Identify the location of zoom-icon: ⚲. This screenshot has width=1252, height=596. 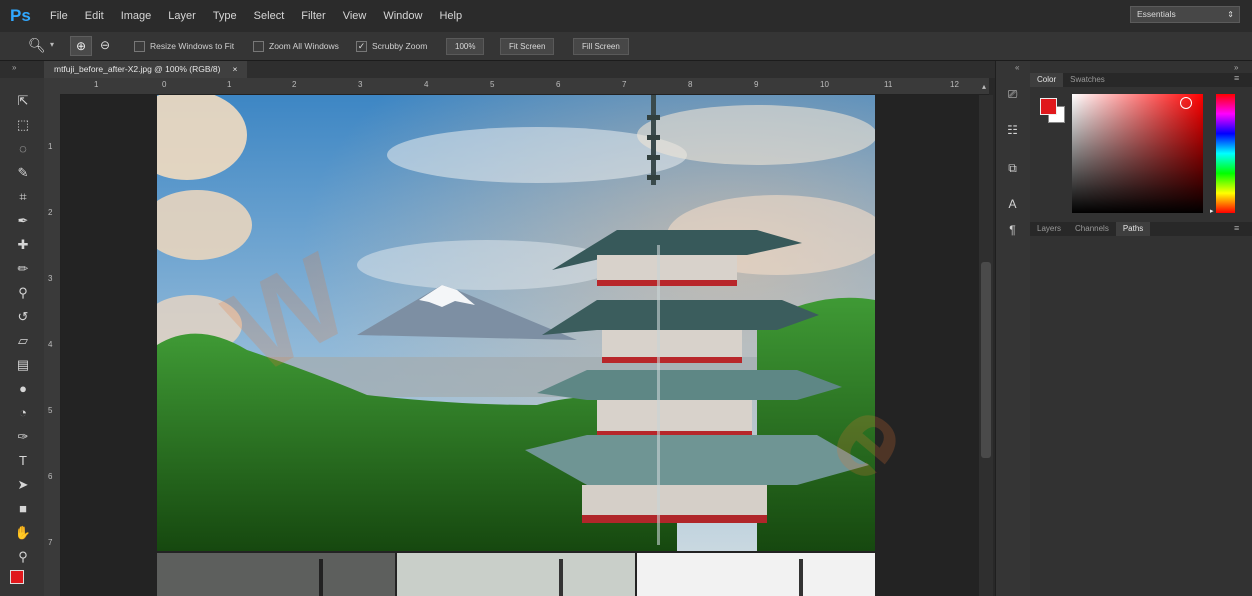
(23, 557).